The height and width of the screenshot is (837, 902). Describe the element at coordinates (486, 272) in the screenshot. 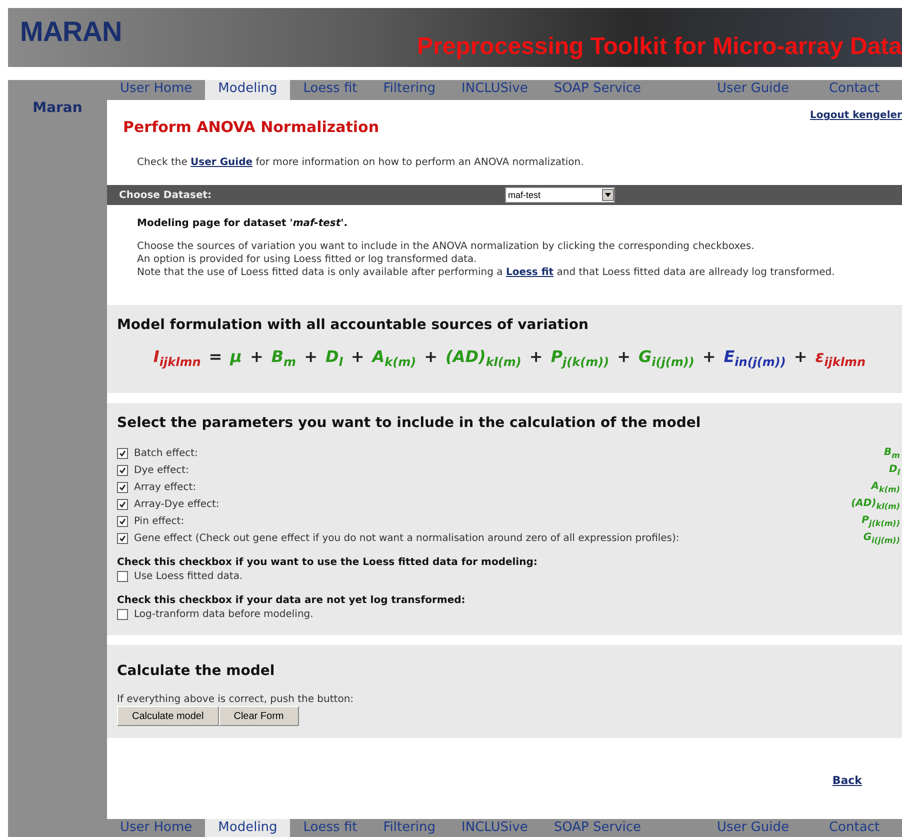

I see `note-text: Note that the use of Loess fitted data is only available after performing a Loess fit and that Loess fitted data are allready log transformed.` at that location.